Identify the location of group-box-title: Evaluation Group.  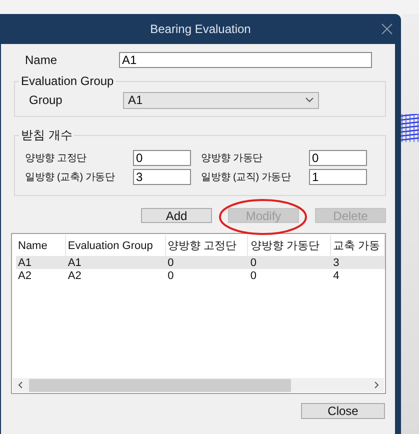
(67, 81).